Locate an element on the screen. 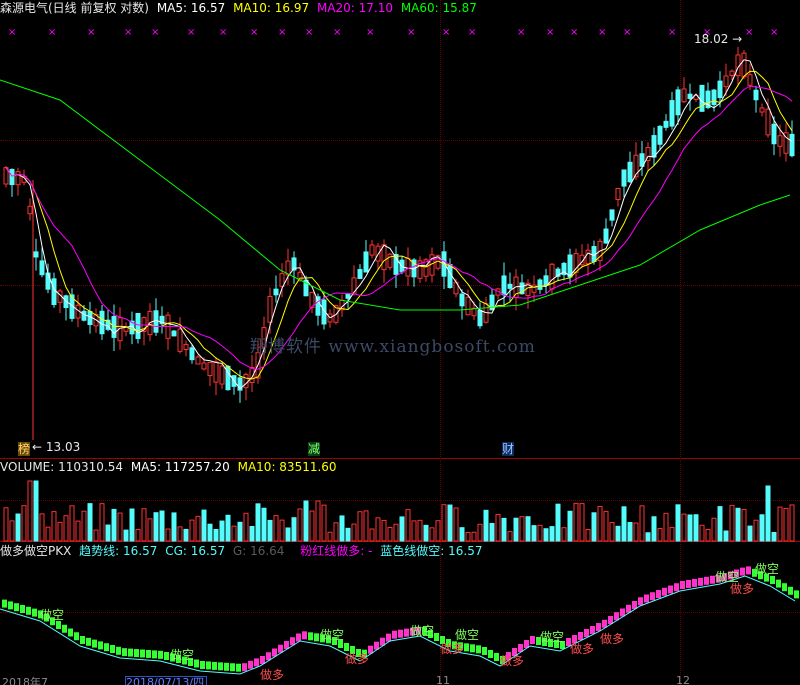 This screenshot has height=685, width=800. signal-long-label: 做多 is located at coordinates (512, 661).